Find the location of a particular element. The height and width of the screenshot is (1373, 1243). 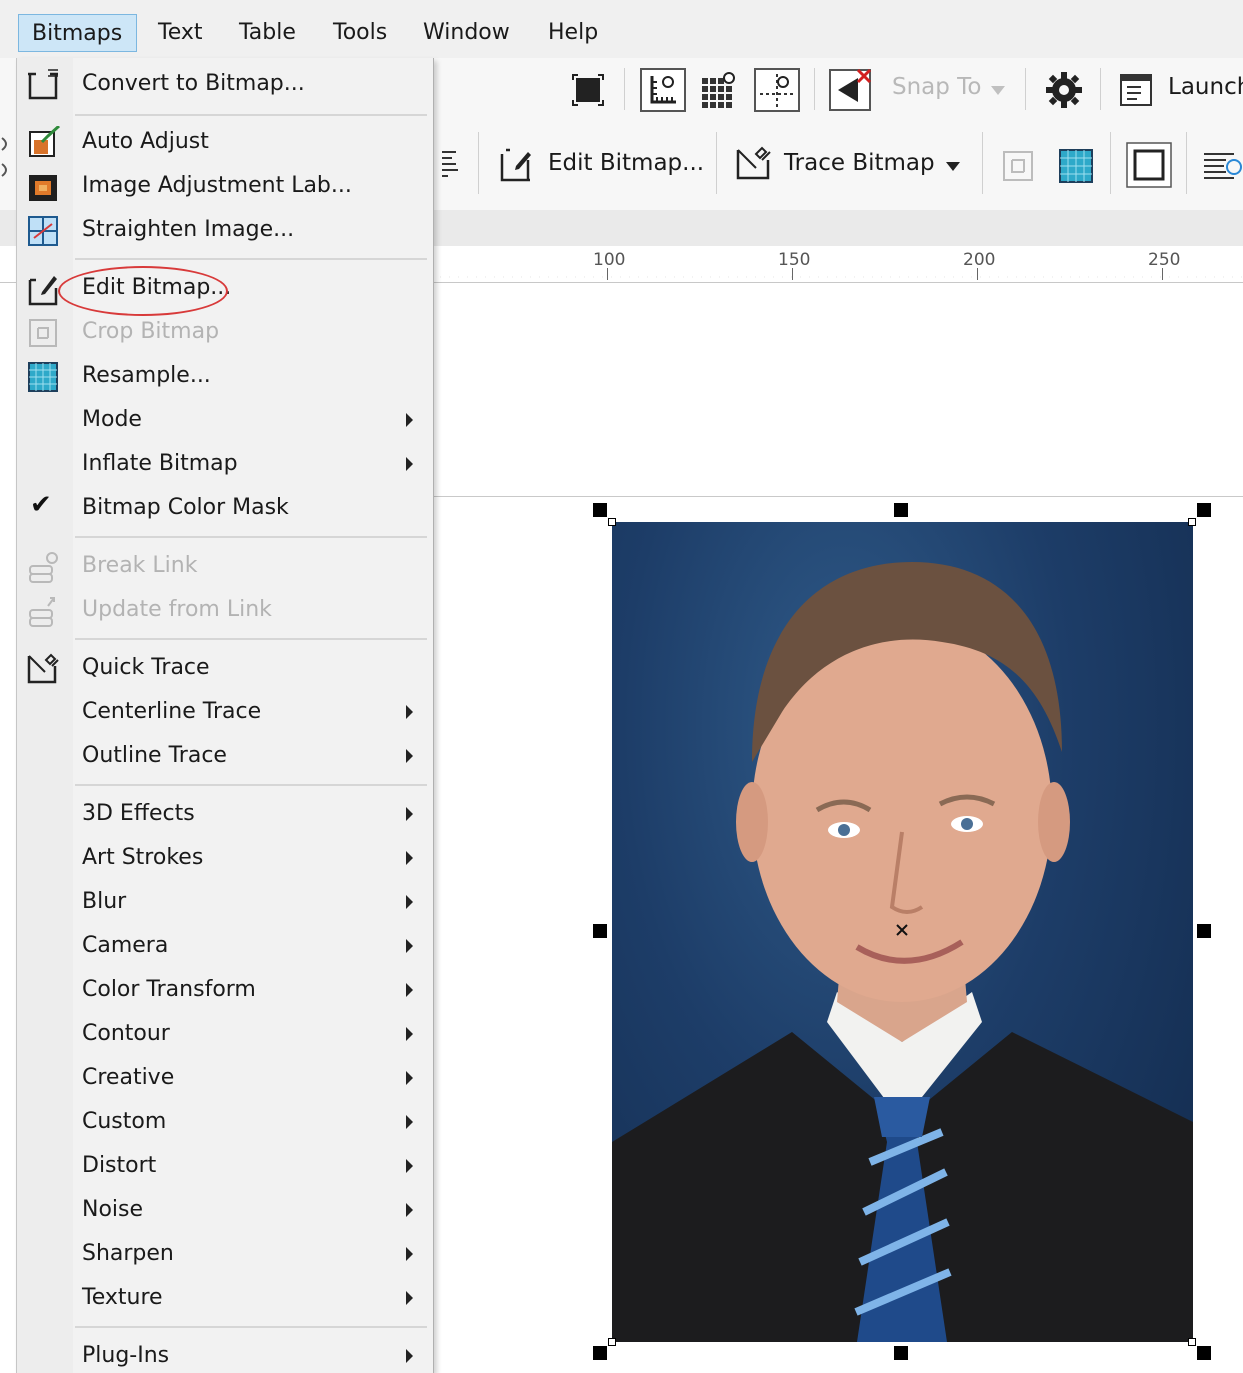

menu-item-color-transform: Color Transform is located at coordinates (225, 990).